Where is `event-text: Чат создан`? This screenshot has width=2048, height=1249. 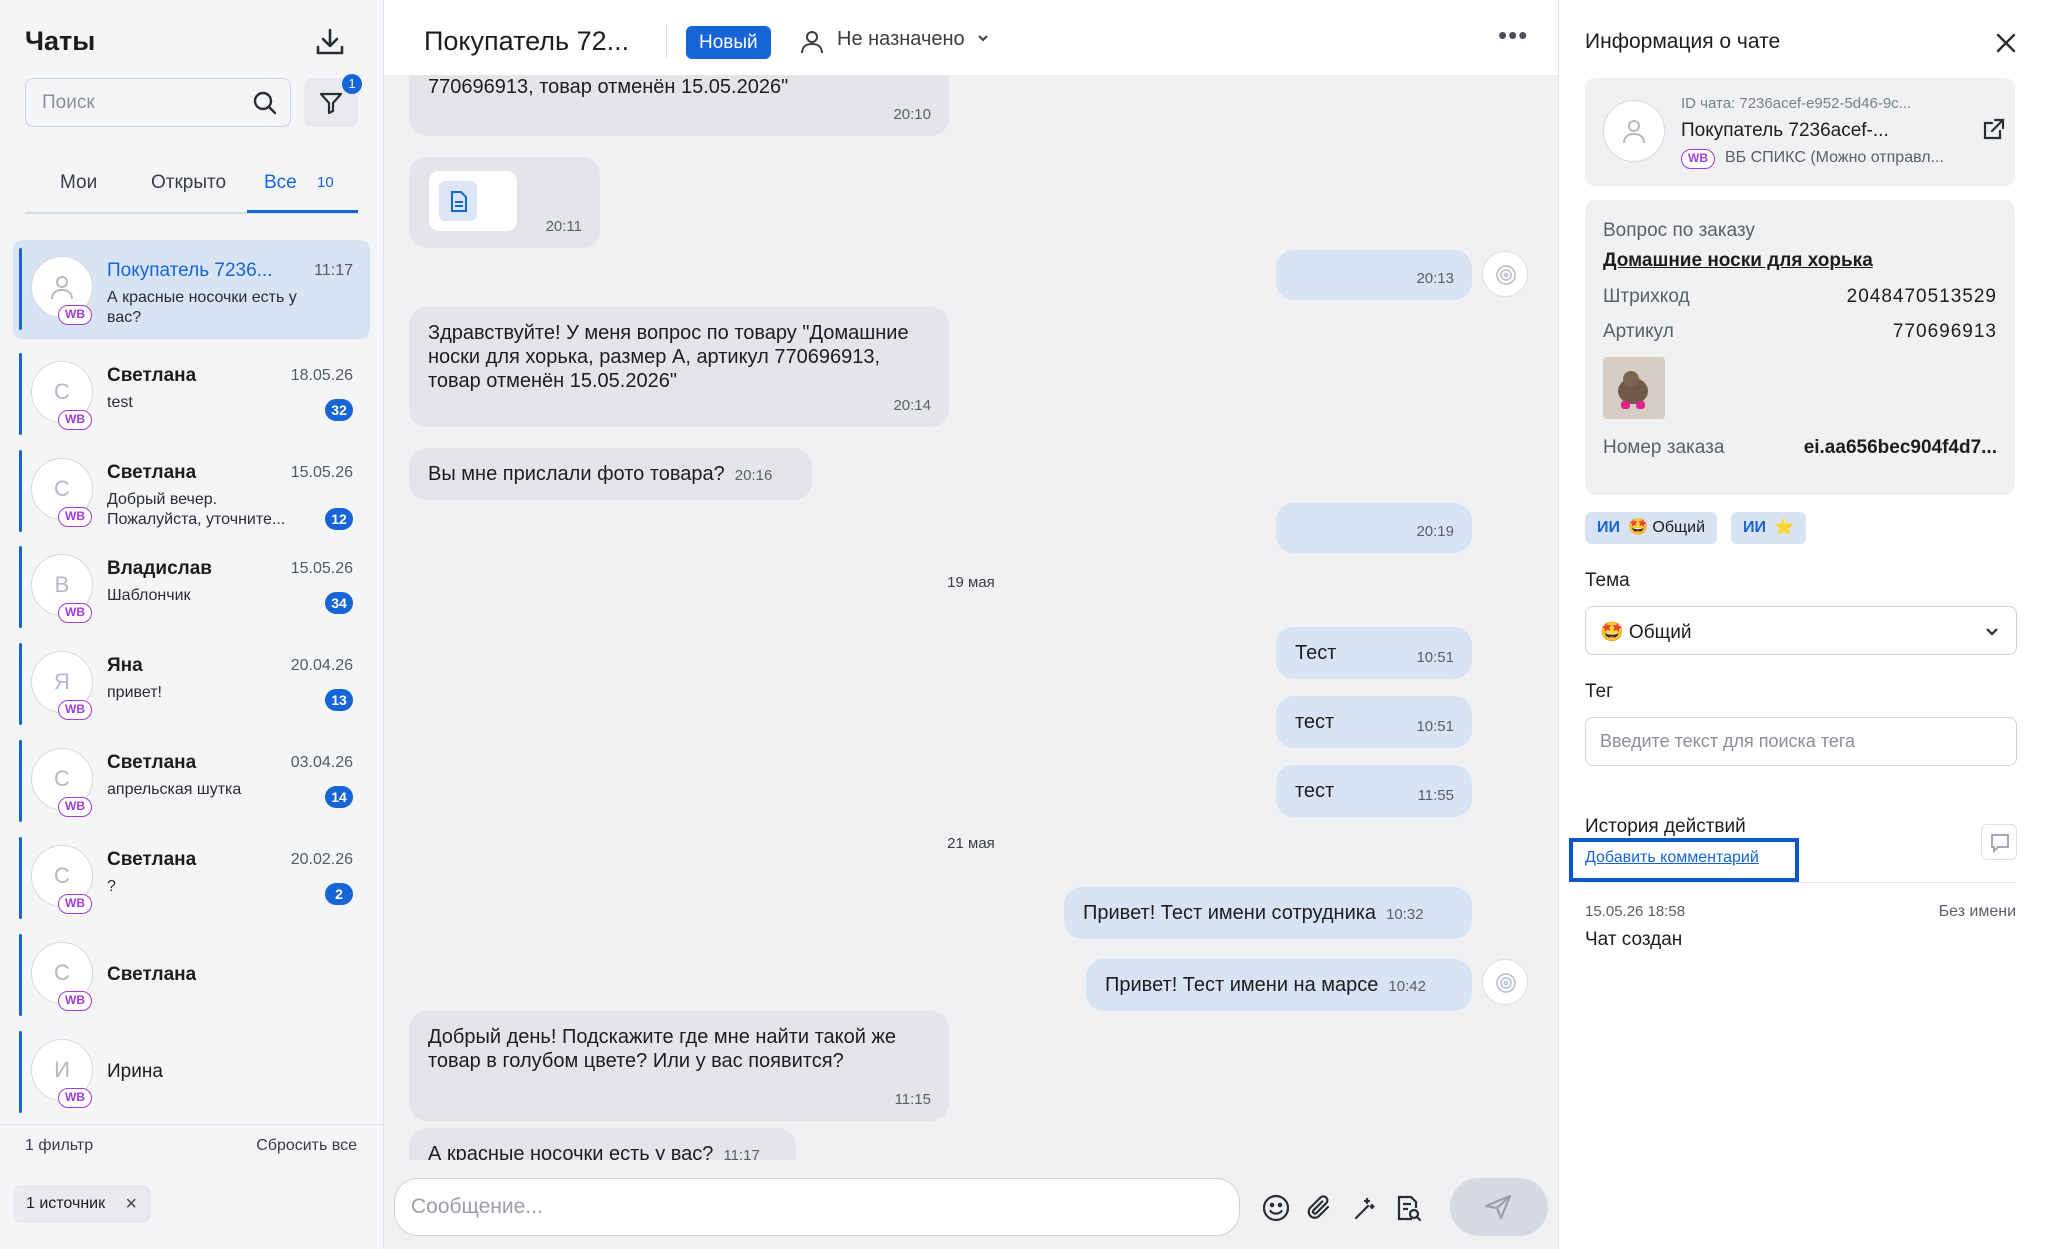 event-text: Чат создан is located at coordinates (1634, 939).